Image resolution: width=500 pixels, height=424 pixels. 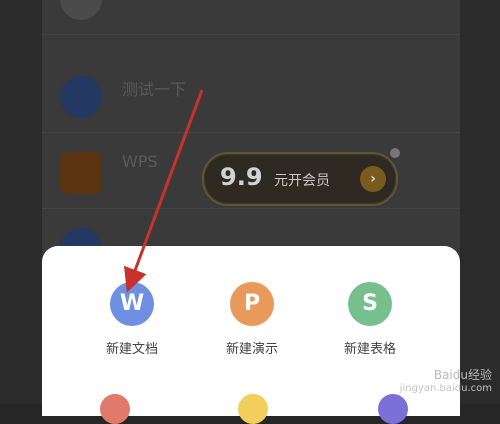 What do you see at coordinates (445, 388) in the screenshot?
I see `watermark-url: jingyan.baidu.com` at bounding box center [445, 388].